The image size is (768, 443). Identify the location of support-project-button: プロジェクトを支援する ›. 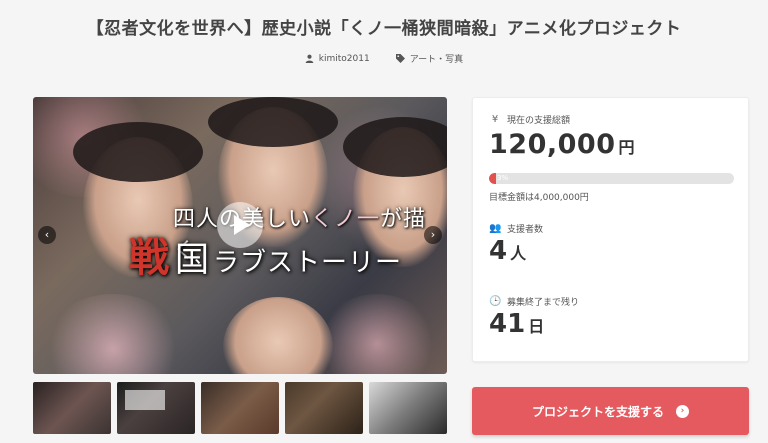
(610, 411).